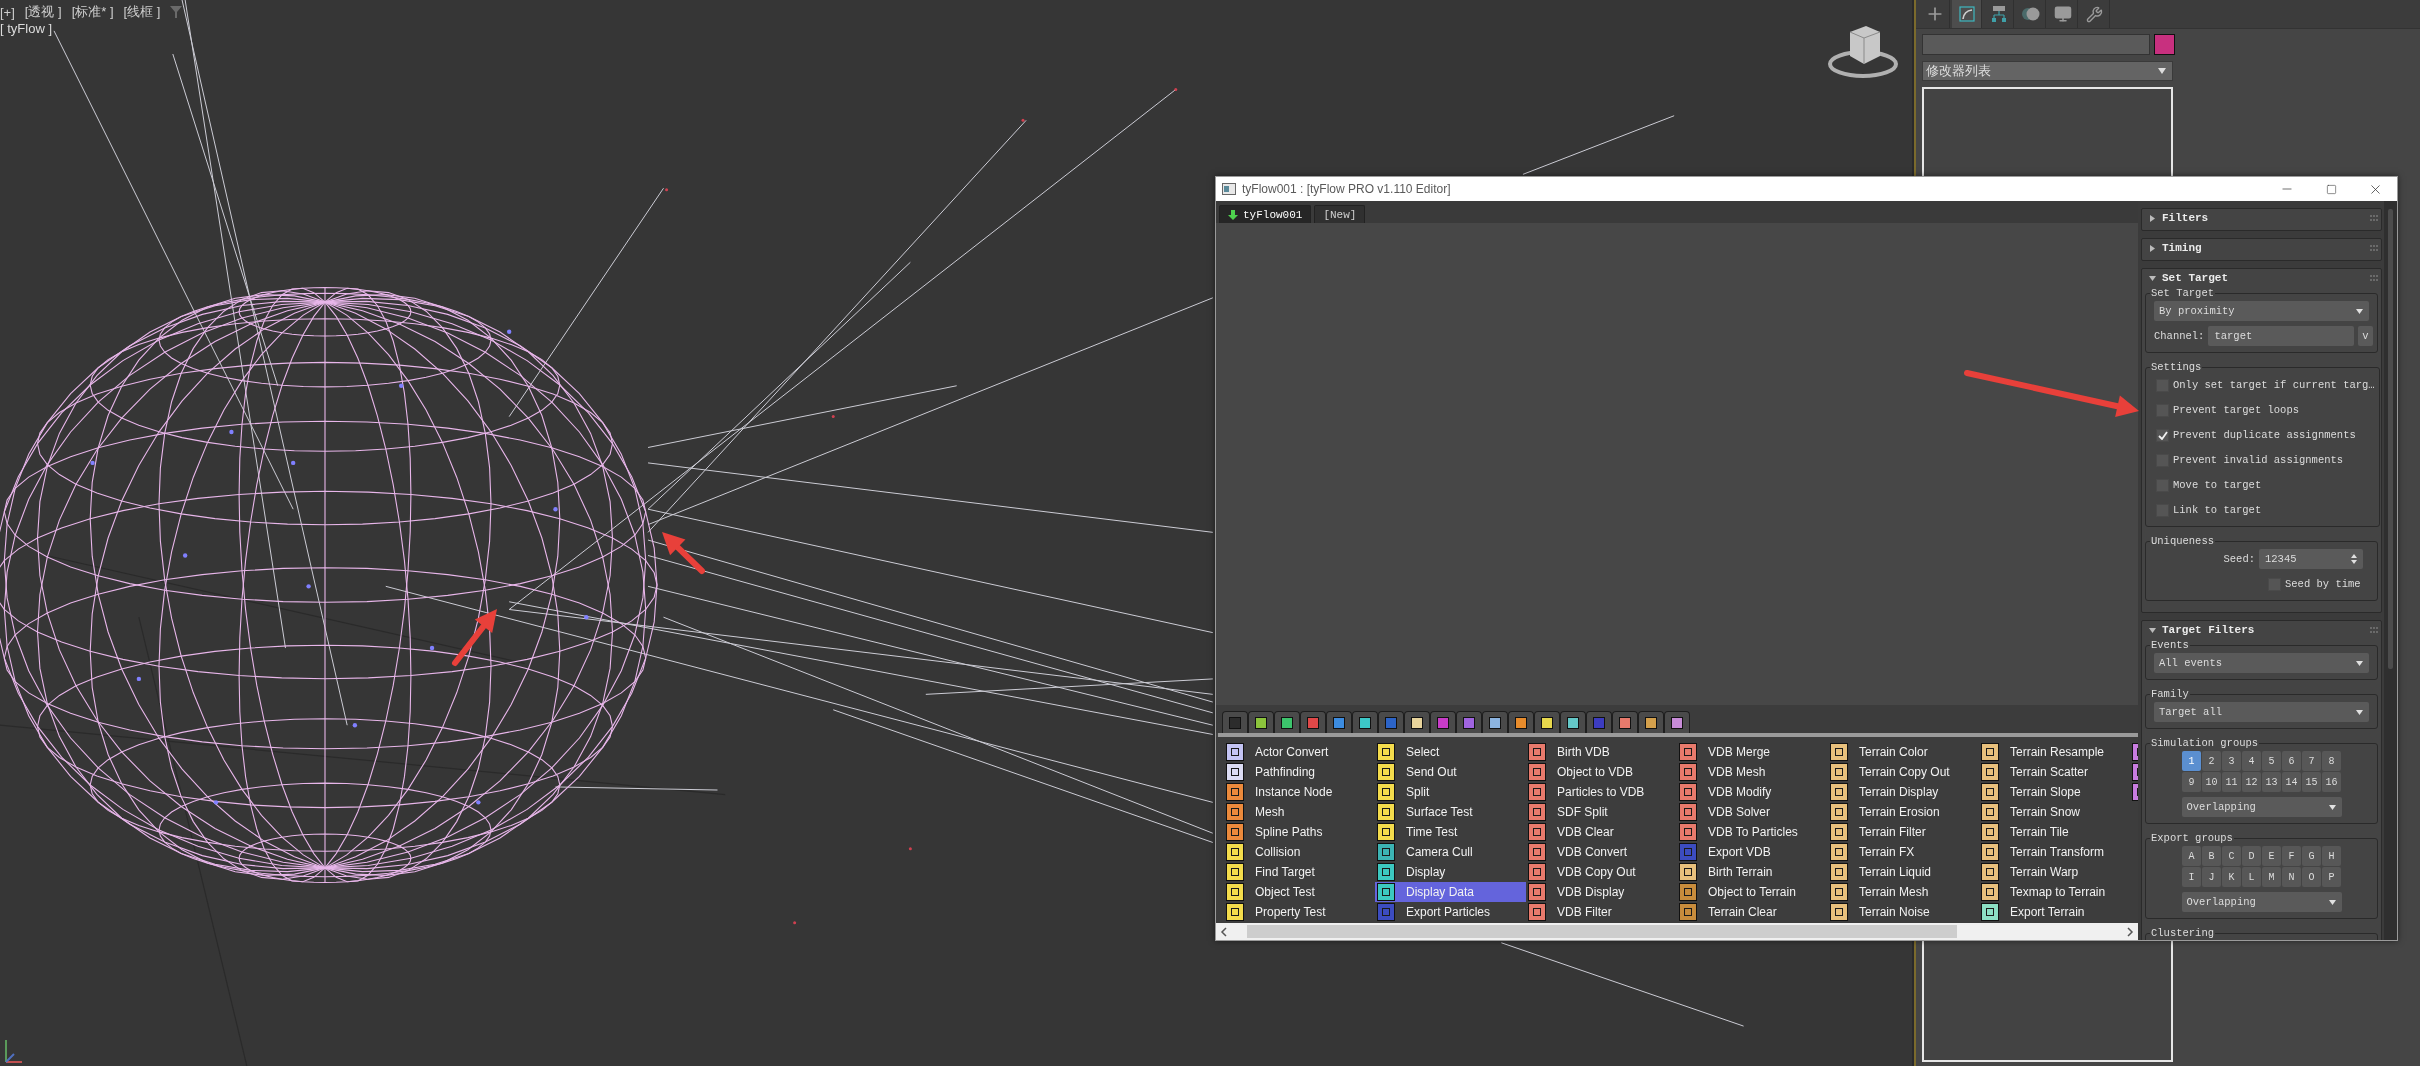 The height and width of the screenshot is (1066, 2420). Describe the element at coordinates (2251, 856) in the screenshot. I see `group-button: D` at that location.